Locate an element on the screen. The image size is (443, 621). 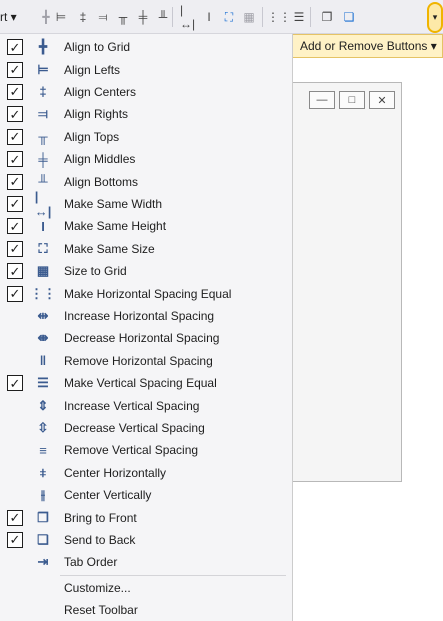
increase-horizontal-spacing-icon: ⇹ is located at coordinates (43, 315).